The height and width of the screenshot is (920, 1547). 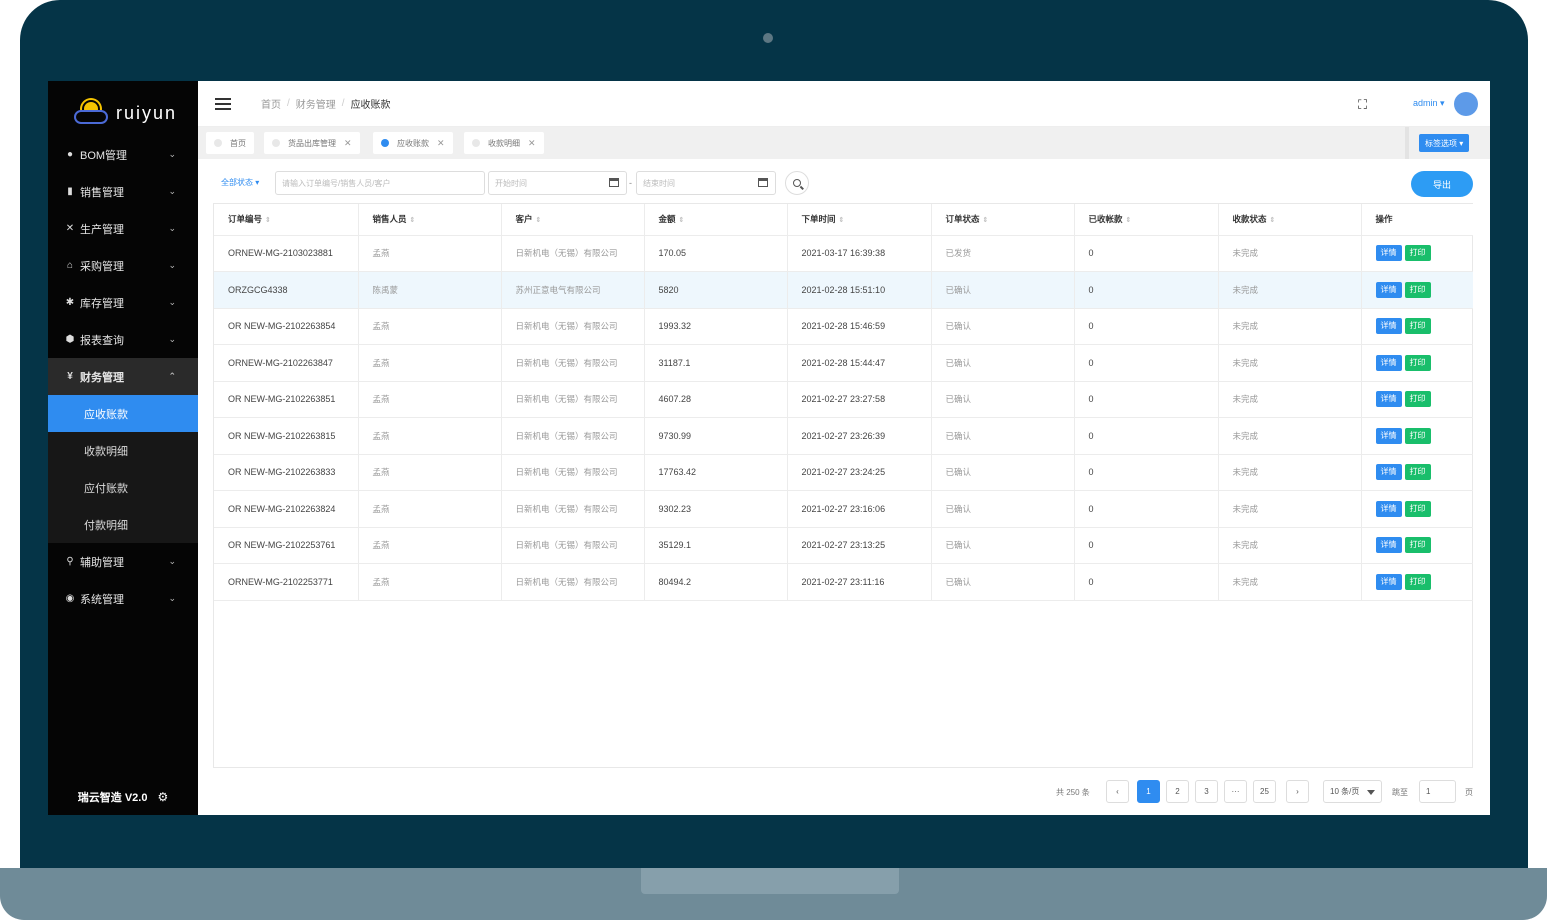 What do you see at coordinates (859, 220) in the screenshot?
I see `column-header: 下单时间 ⇕` at bounding box center [859, 220].